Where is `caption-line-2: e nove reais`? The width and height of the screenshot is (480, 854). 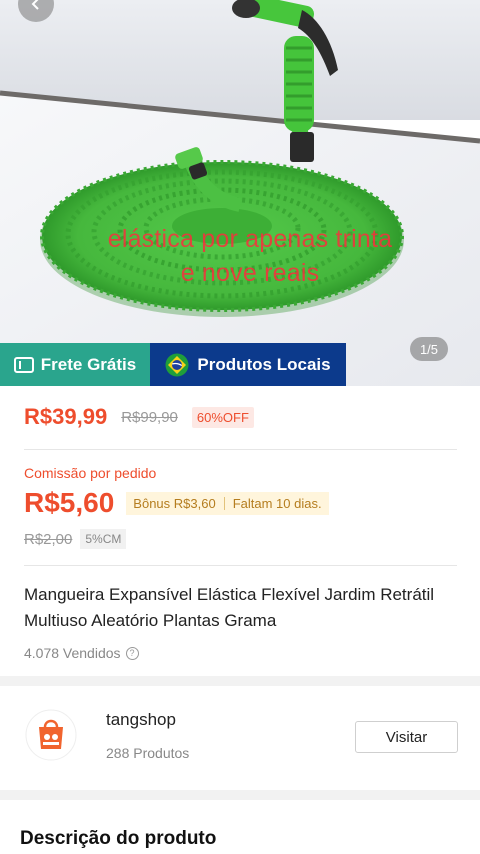
caption-line-2: e nove reais is located at coordinates (250, 273).